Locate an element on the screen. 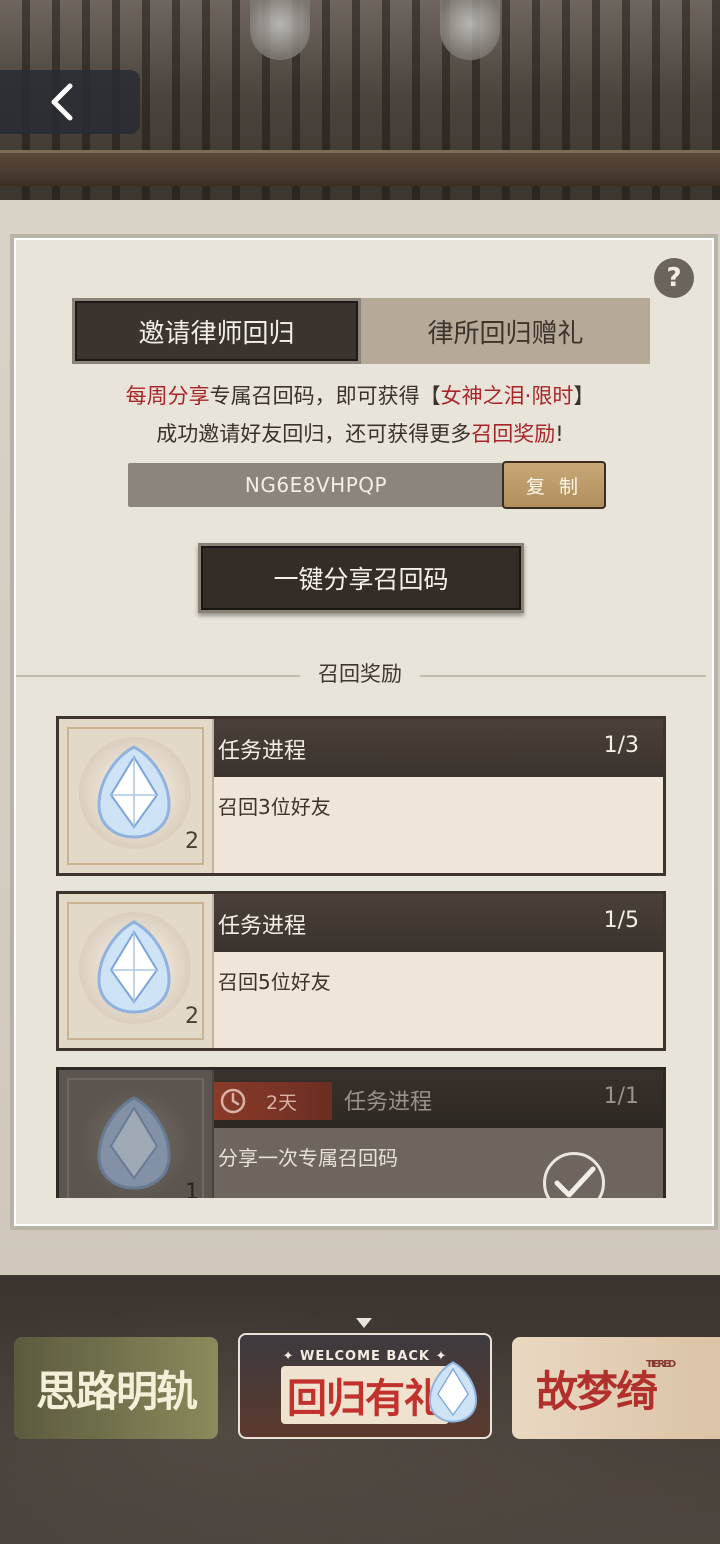 This screenshot has width=720, height=1544. share-recall-code-button: 一键分享召回码 is located at coordinates (361, 578).